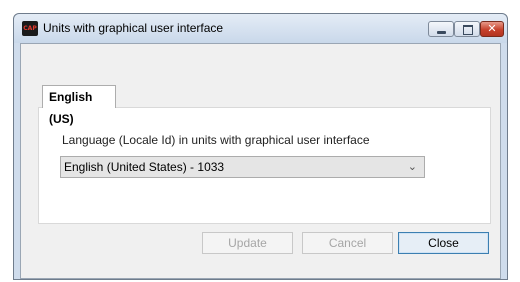  What do you see at coordinates (133, 28) in the screenshot?
I see `window-title: Units with graphical user interface` at bounding box center [133, 28].